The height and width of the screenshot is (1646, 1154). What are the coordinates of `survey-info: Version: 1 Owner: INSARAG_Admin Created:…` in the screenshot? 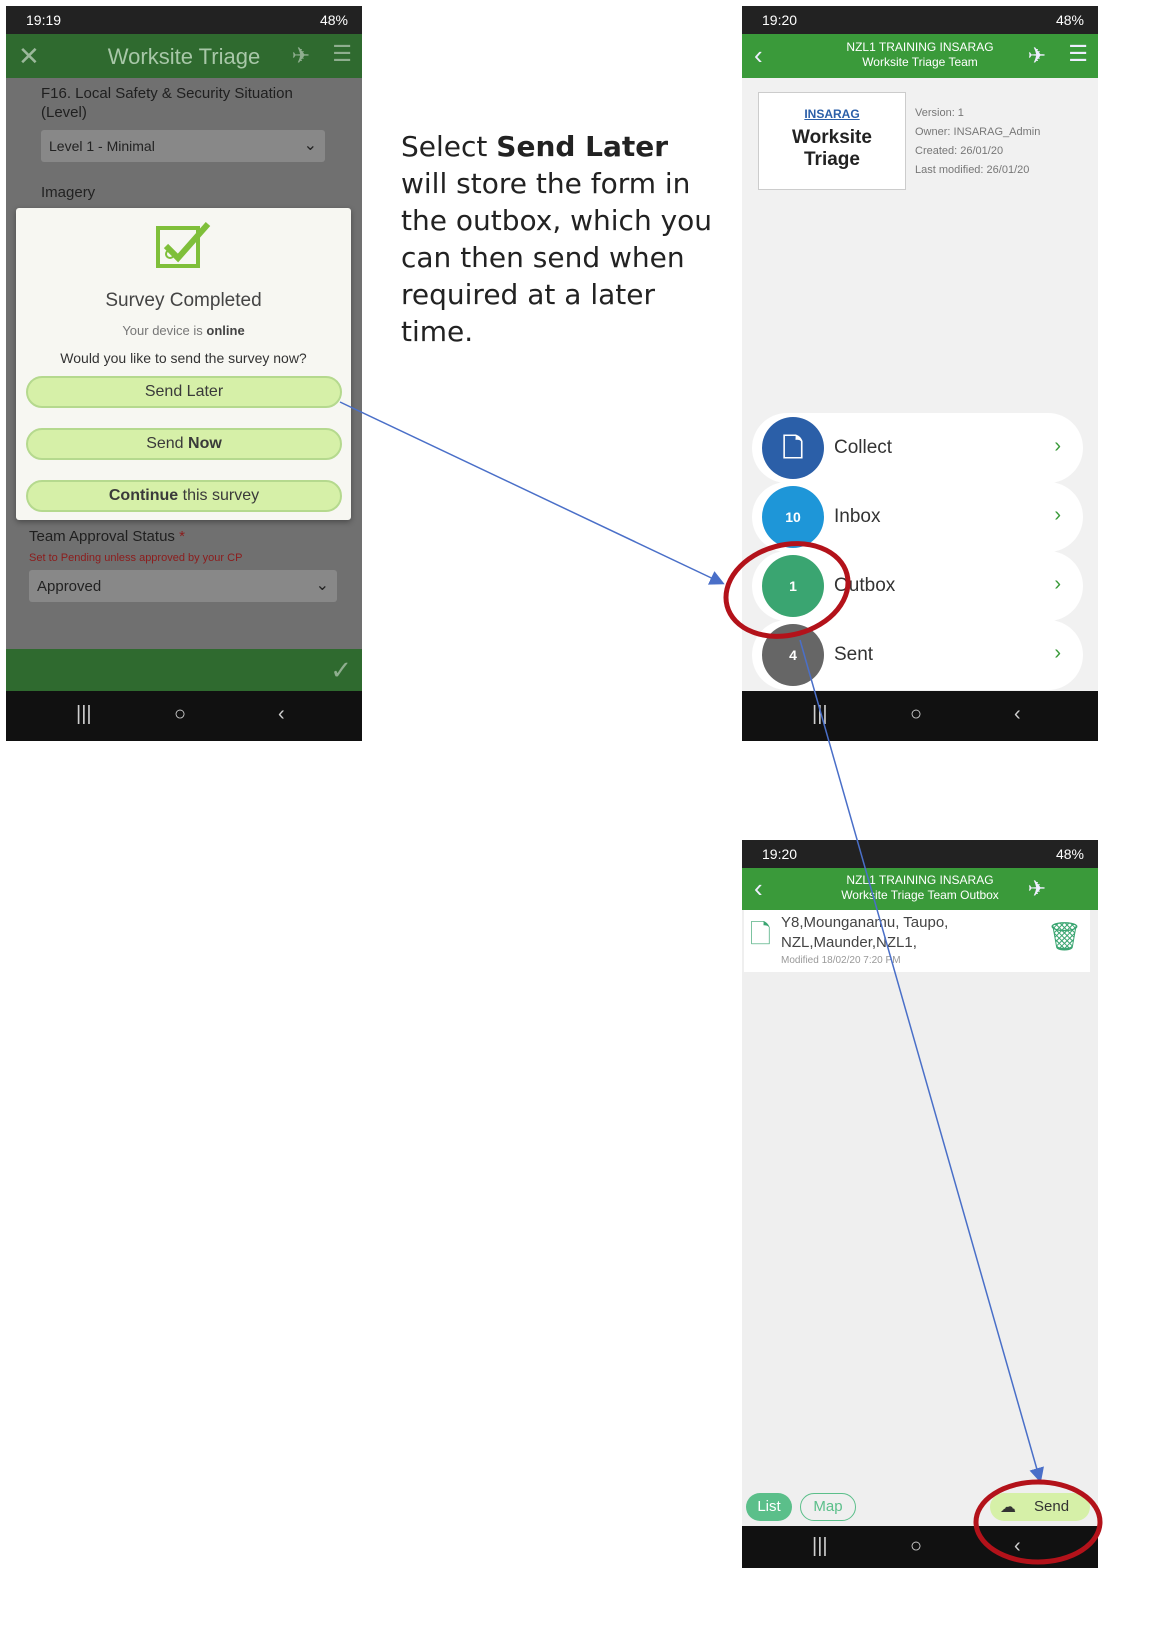 It's located at (977, 142).